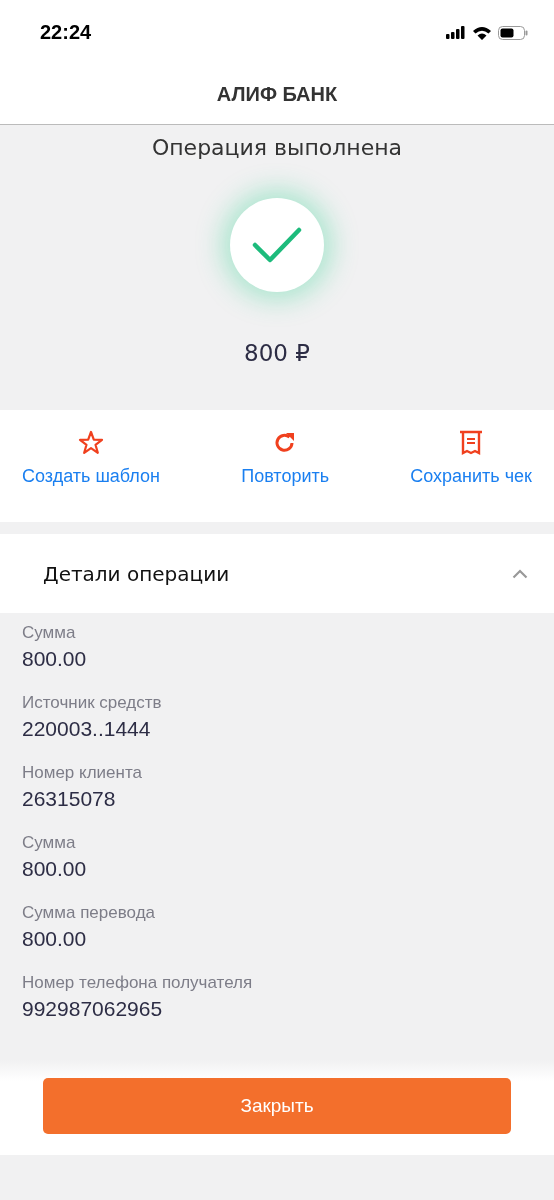 The width and height of the screenshot is (554, 1200). I want to click on action-button: Создать шаблон, so click(91, 454).